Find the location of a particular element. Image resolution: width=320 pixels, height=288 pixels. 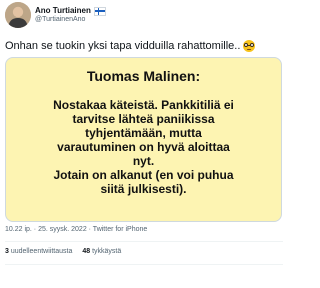

retweets-count: 3 is located at coordinates (7, 251).